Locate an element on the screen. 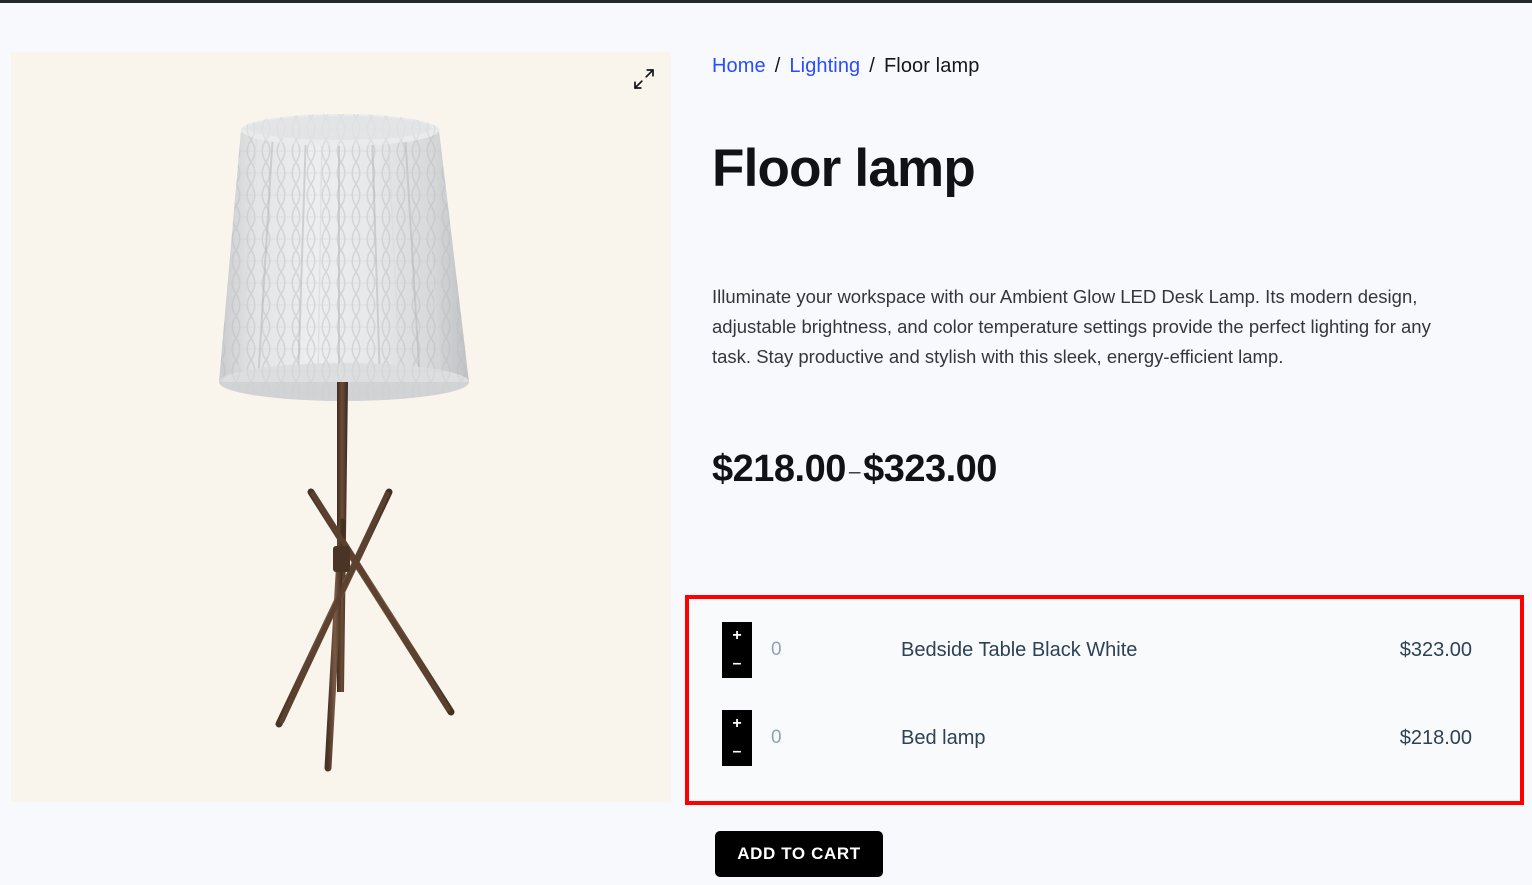  breadcrumb-item-current: Floor lamp is located at coordinates (931, 66).